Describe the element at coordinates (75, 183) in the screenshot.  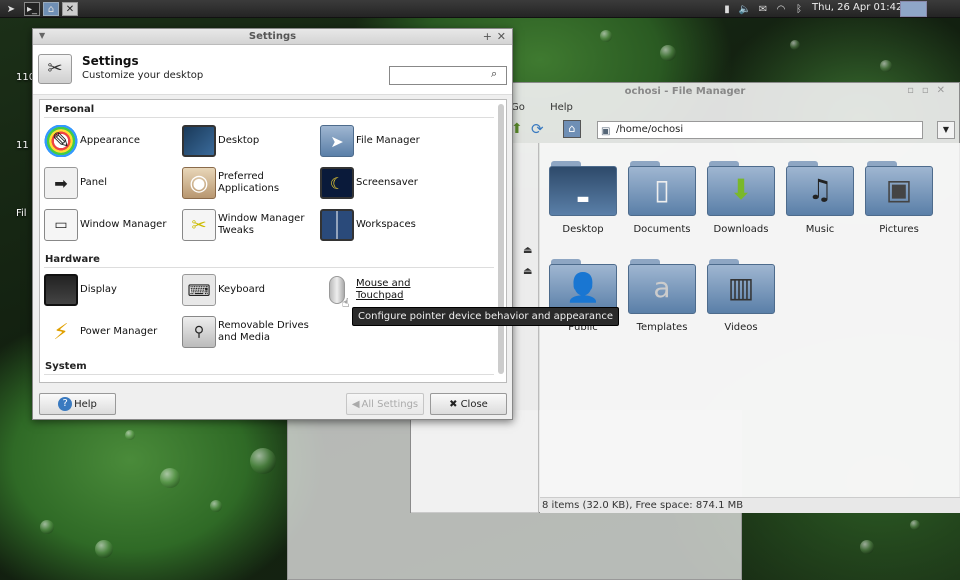
I see `settings-item-panel: ➡ Panel` at that location.